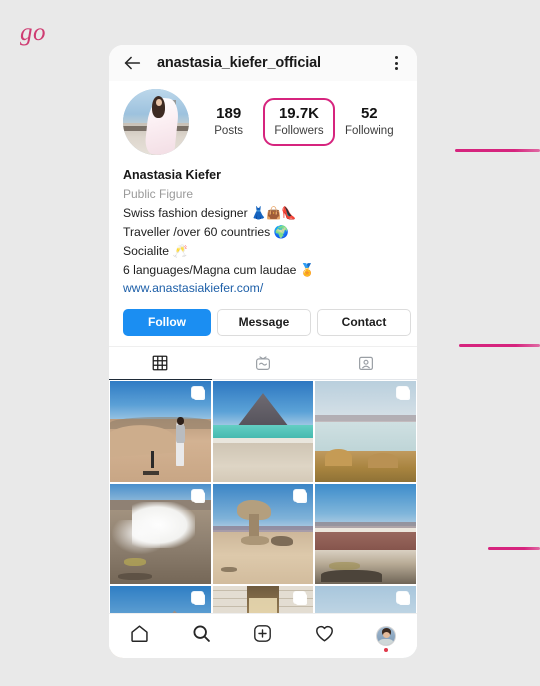  What do you see at coordinates (156, 122) in the screenshot?
I see `avatar` at bounding box center [156, 122].